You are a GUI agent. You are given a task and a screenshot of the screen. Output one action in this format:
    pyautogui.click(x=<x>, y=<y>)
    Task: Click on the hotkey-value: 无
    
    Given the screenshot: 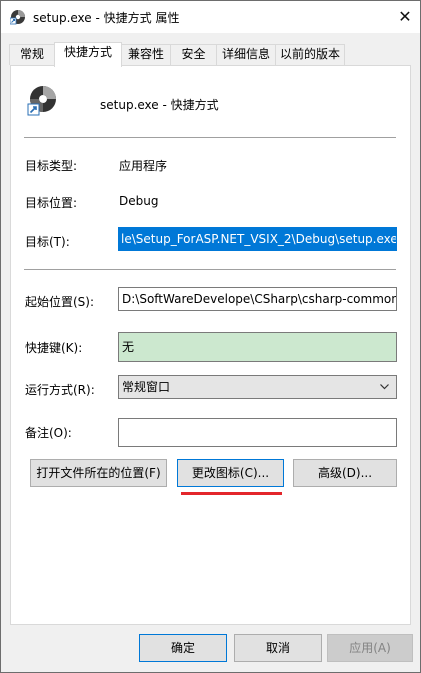 What is the action you would take?
    pyautogui.click(x=128, y=347)
    